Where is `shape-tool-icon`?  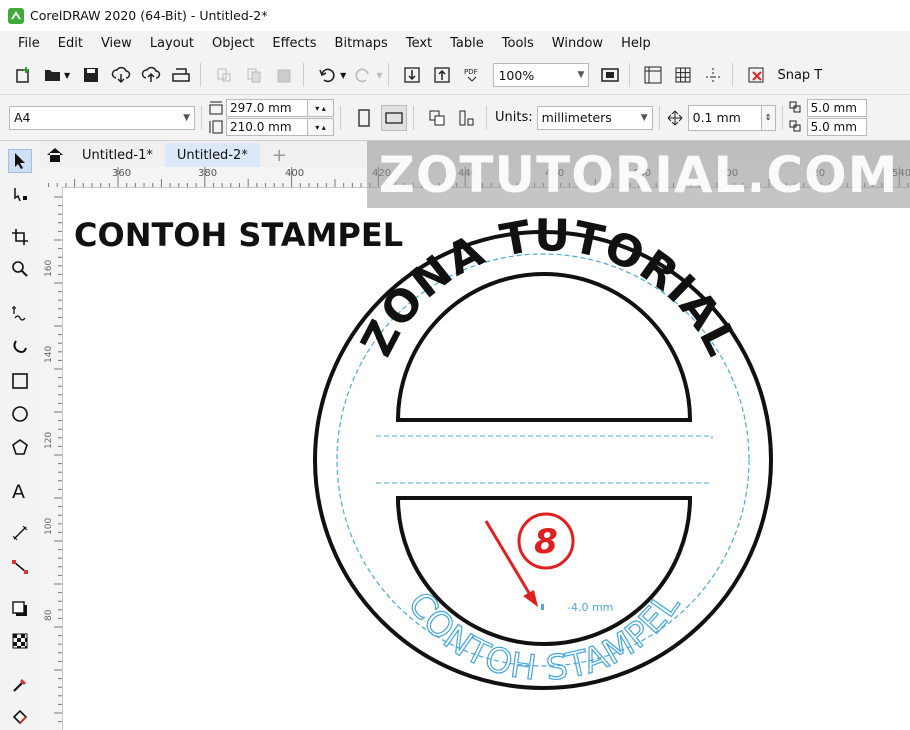
shape-tool-icon is located at coordinates (20, 195).